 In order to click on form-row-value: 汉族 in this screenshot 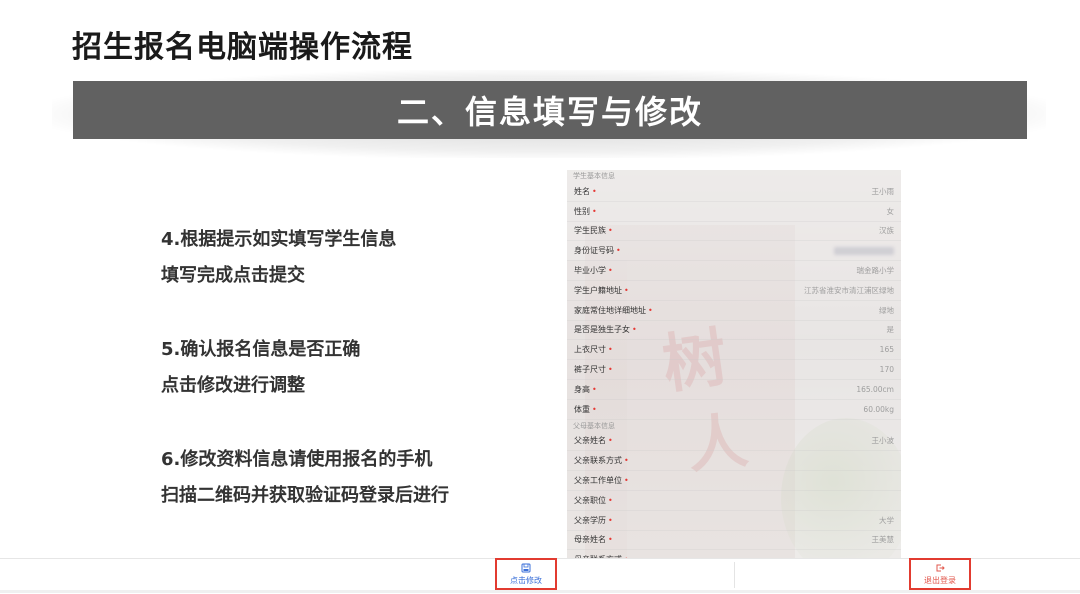, I will do `click(886, 231)`.